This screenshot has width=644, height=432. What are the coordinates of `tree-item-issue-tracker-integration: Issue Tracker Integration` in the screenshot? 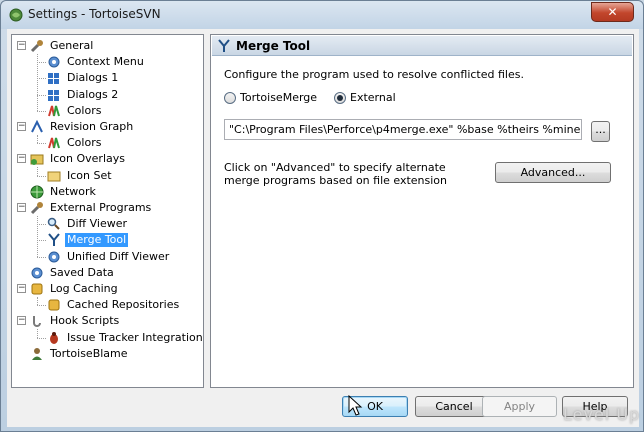 It's located at (125, 338).